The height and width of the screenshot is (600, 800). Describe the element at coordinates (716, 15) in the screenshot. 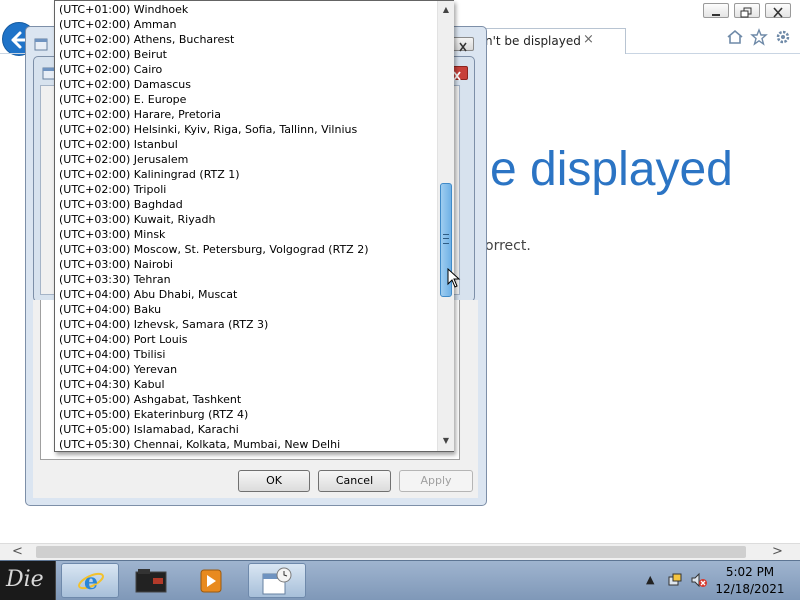

I see `minimize-icon` at that location.